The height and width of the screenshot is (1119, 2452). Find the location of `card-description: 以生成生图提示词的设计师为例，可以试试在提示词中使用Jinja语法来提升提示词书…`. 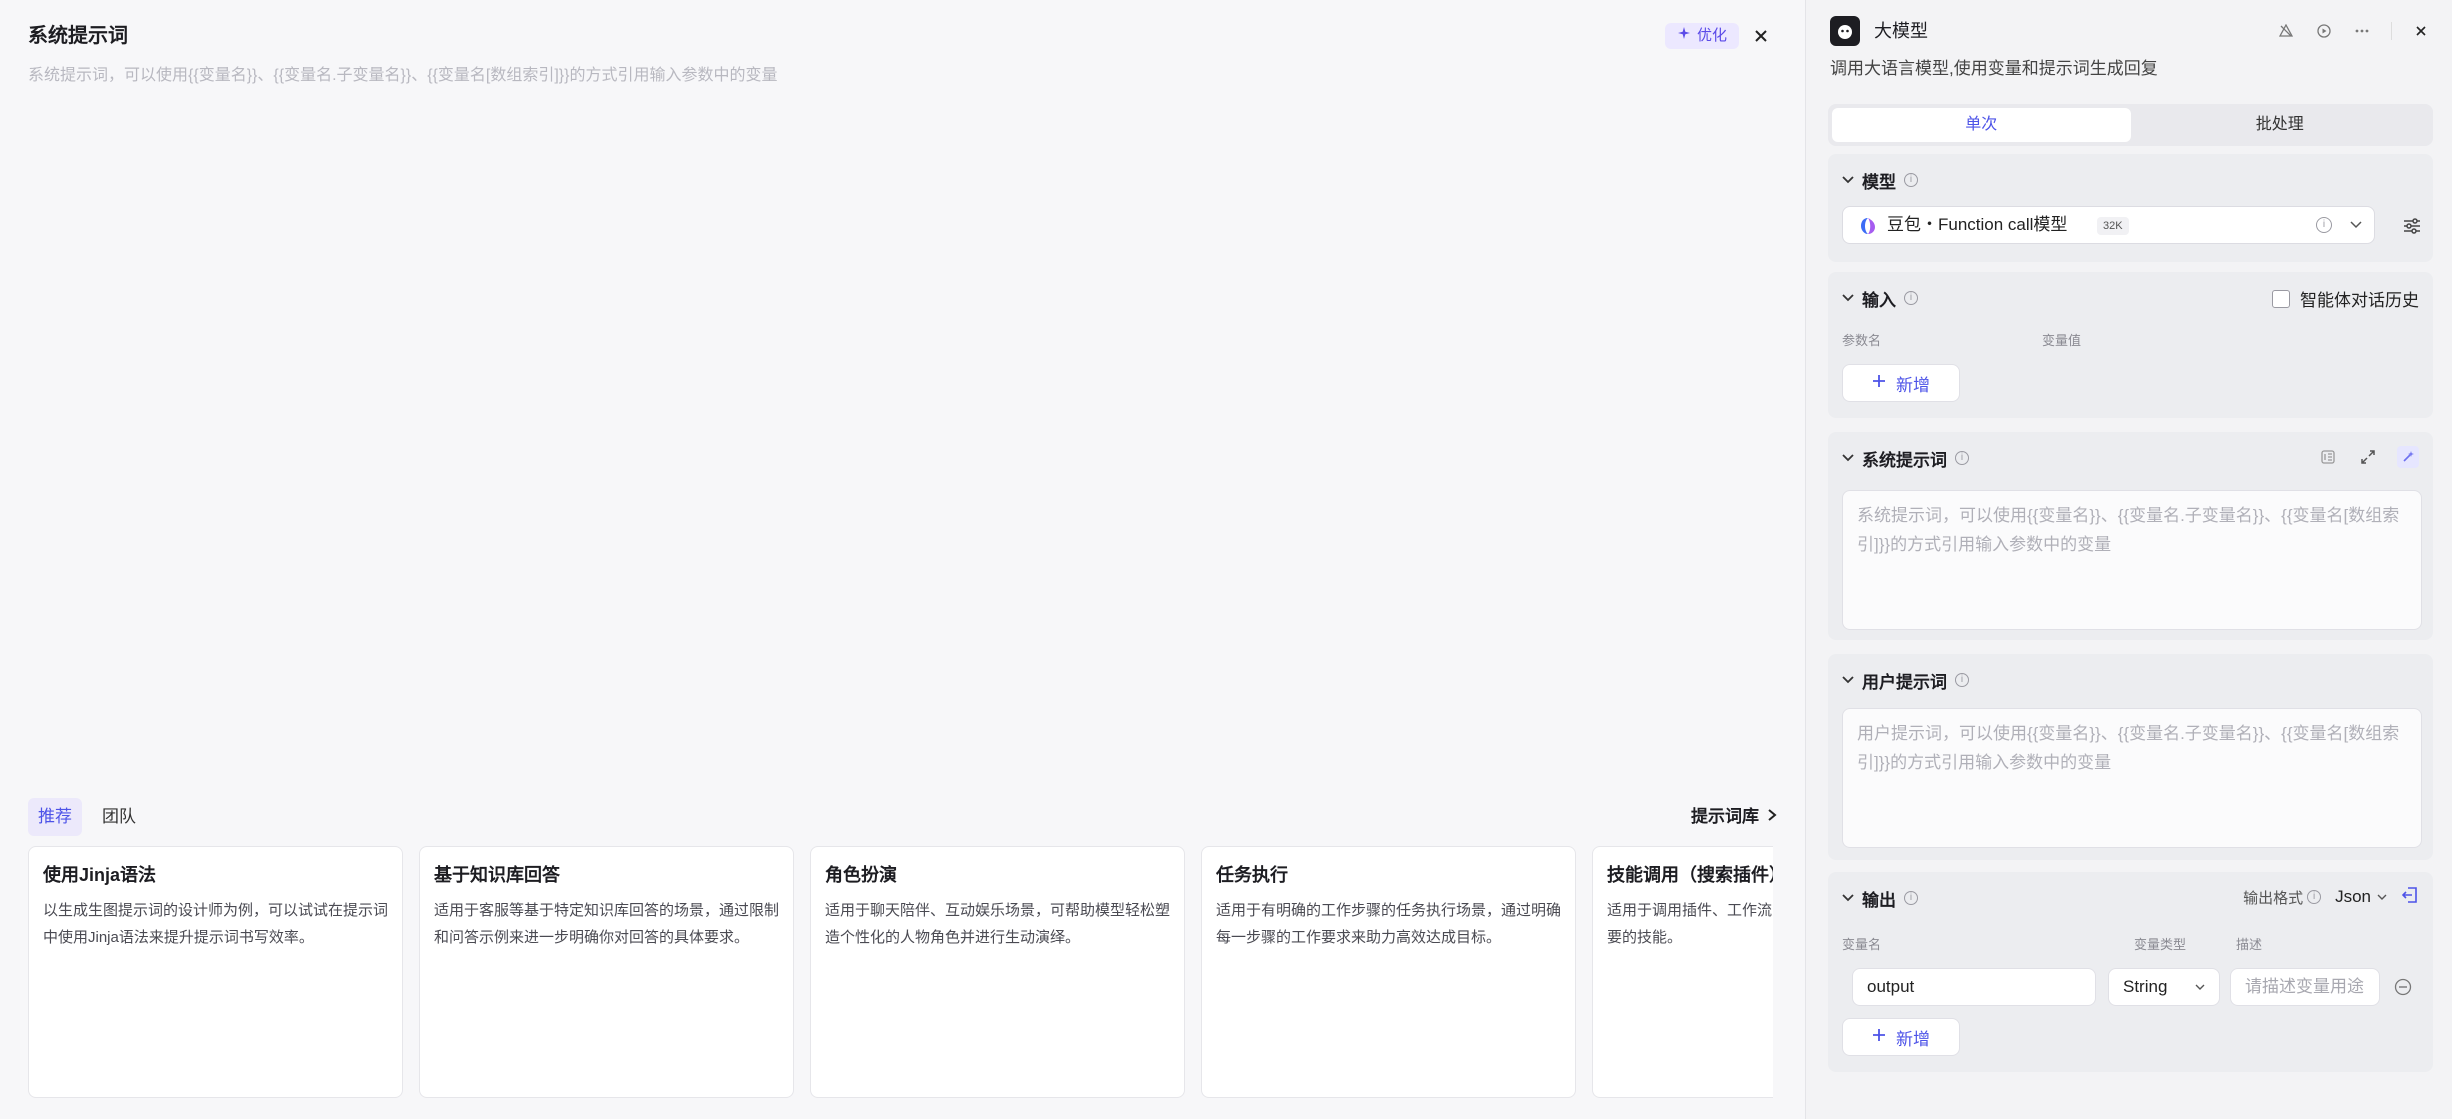

card-description: 以生成生图提示词的设计师为例，可以试试在提示词中使用Jinja语法来提升提示词书… is located at coordinates (216, 924).